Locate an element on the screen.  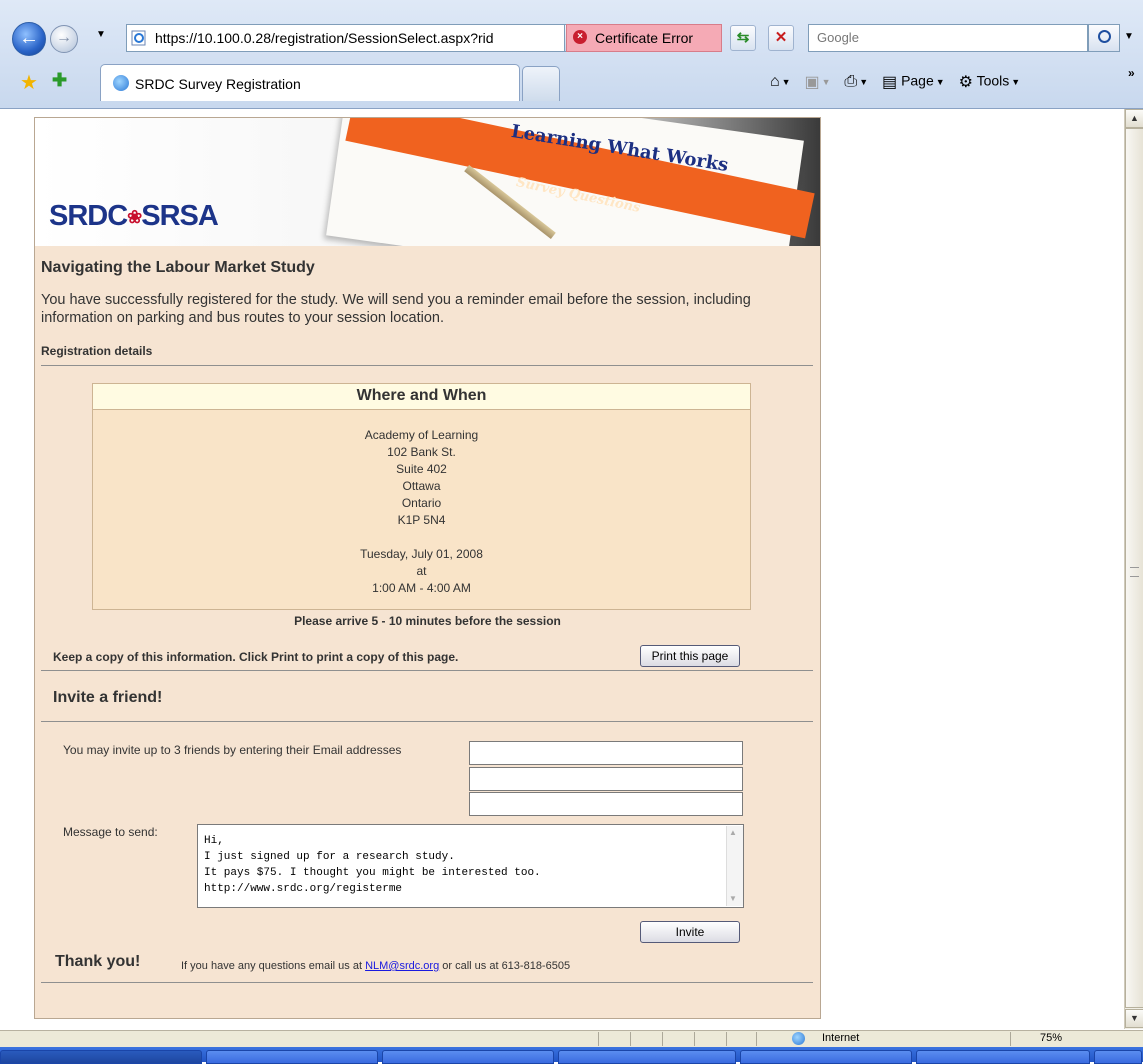
zoom-level: 75% is located at coordinates (1051, 1038).